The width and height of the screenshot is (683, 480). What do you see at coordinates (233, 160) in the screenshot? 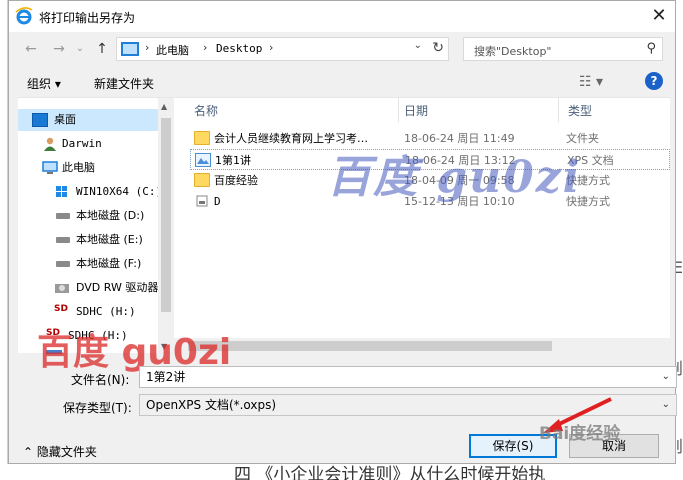
I see `file-name: 1第1讲` at bounding box center [233, 160].